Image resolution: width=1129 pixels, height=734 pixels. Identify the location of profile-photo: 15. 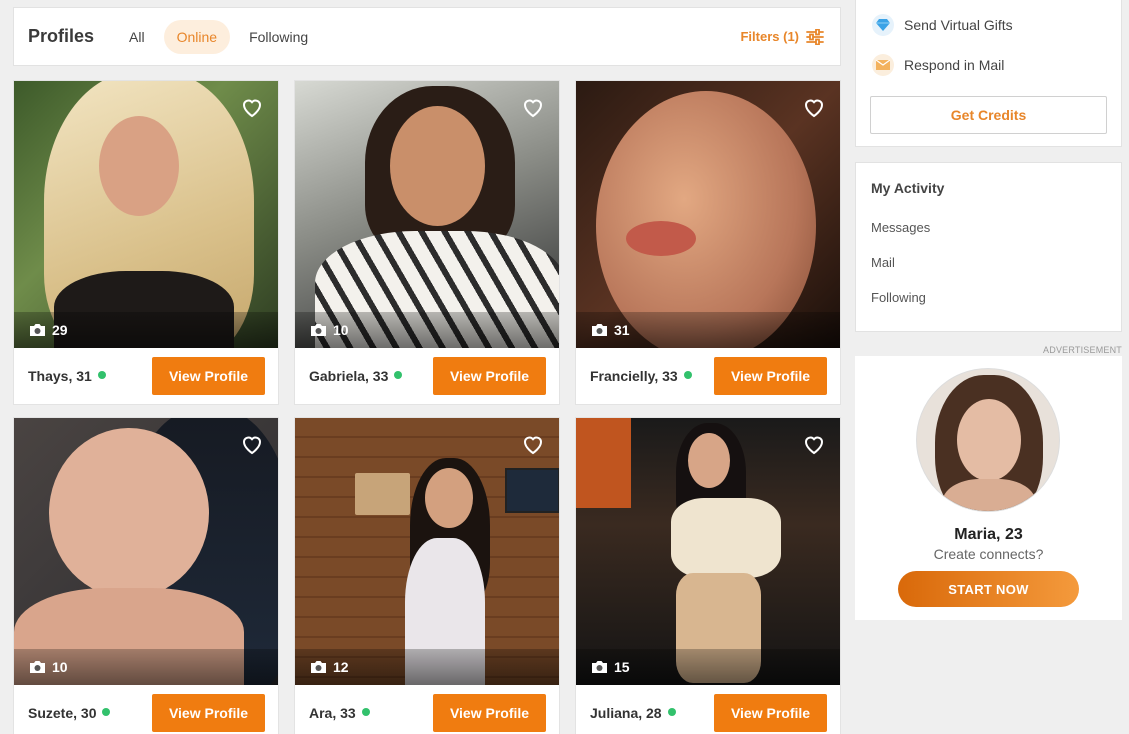
(708, 551).